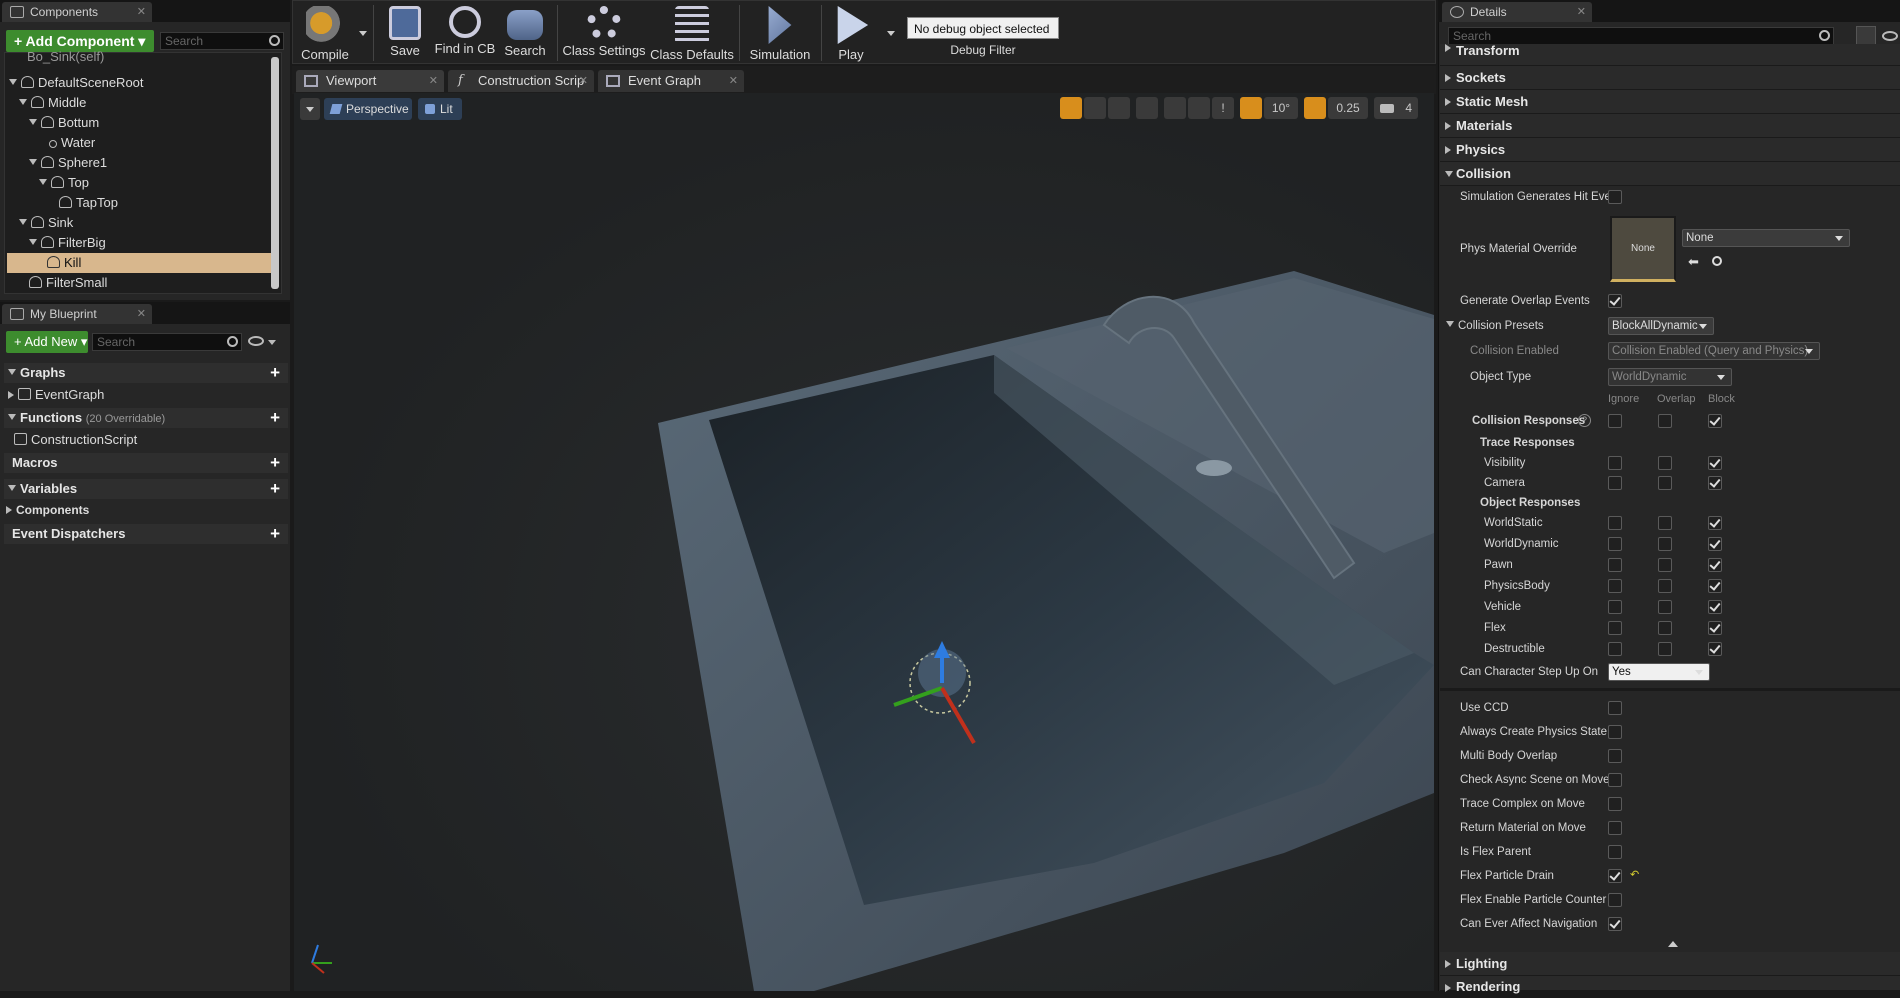 The height and width of the screenshot is (998, 1900). I want to click on components-search-input: Search, so click(222, 41).